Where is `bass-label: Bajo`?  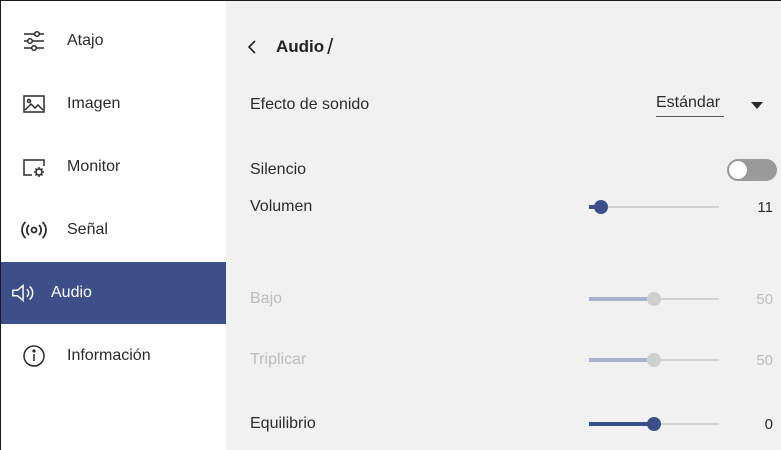 bass-label: Bajo is located at coordinates (266, 298).